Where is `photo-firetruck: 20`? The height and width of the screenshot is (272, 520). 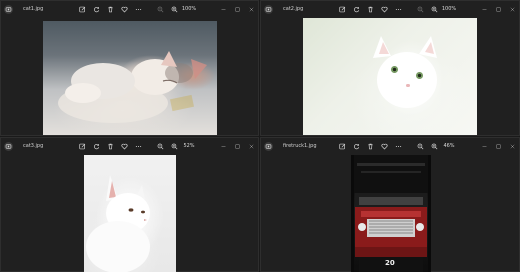 photo-firetruck: 20 is located at coordinates (391, 213).